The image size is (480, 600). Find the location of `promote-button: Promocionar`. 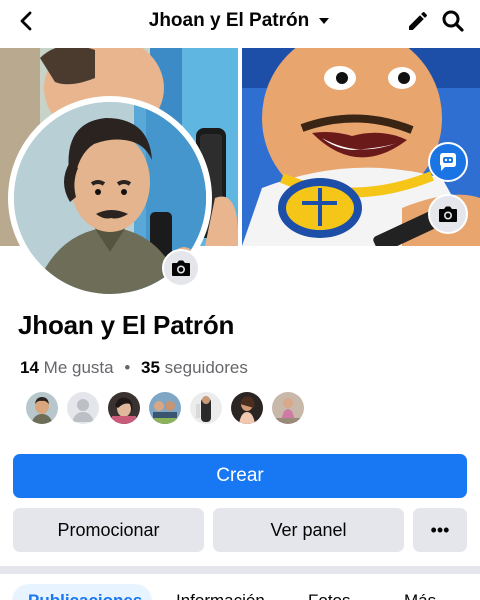

promote-button: Promocionar is located at coordinates (108, 530).